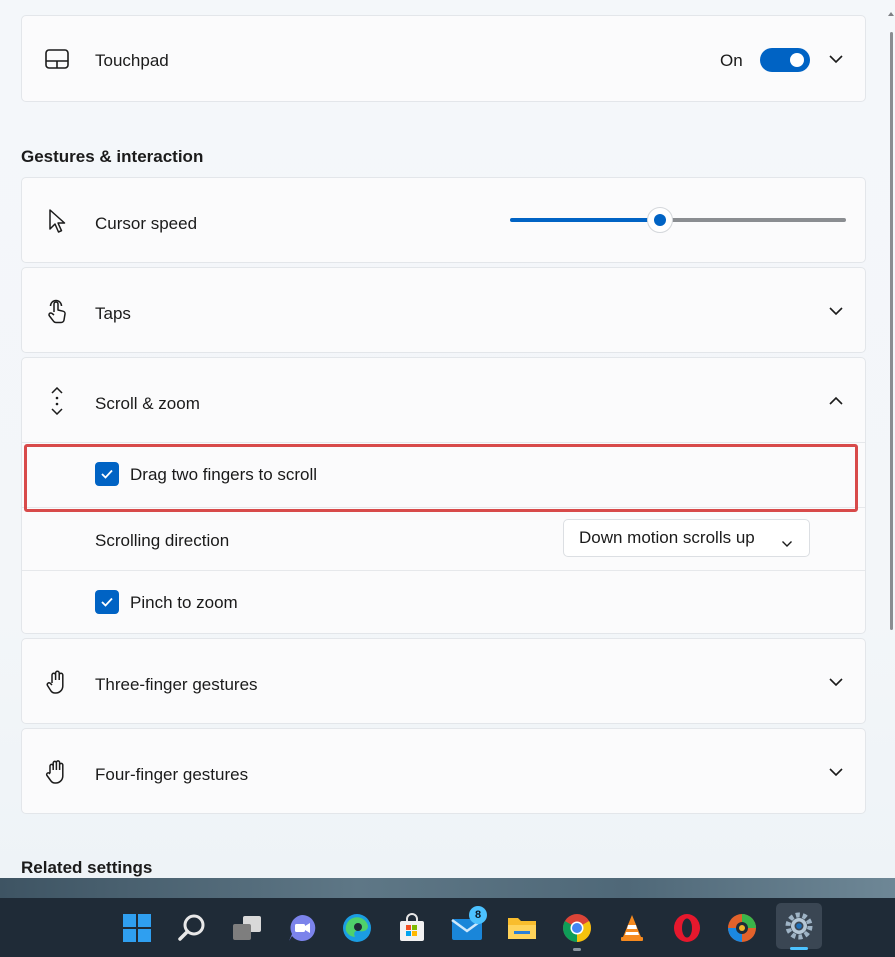  What do you see at coordinates (891, 331) in the screenshot?
I see `scrollbar` at bounding box center [891, 331].